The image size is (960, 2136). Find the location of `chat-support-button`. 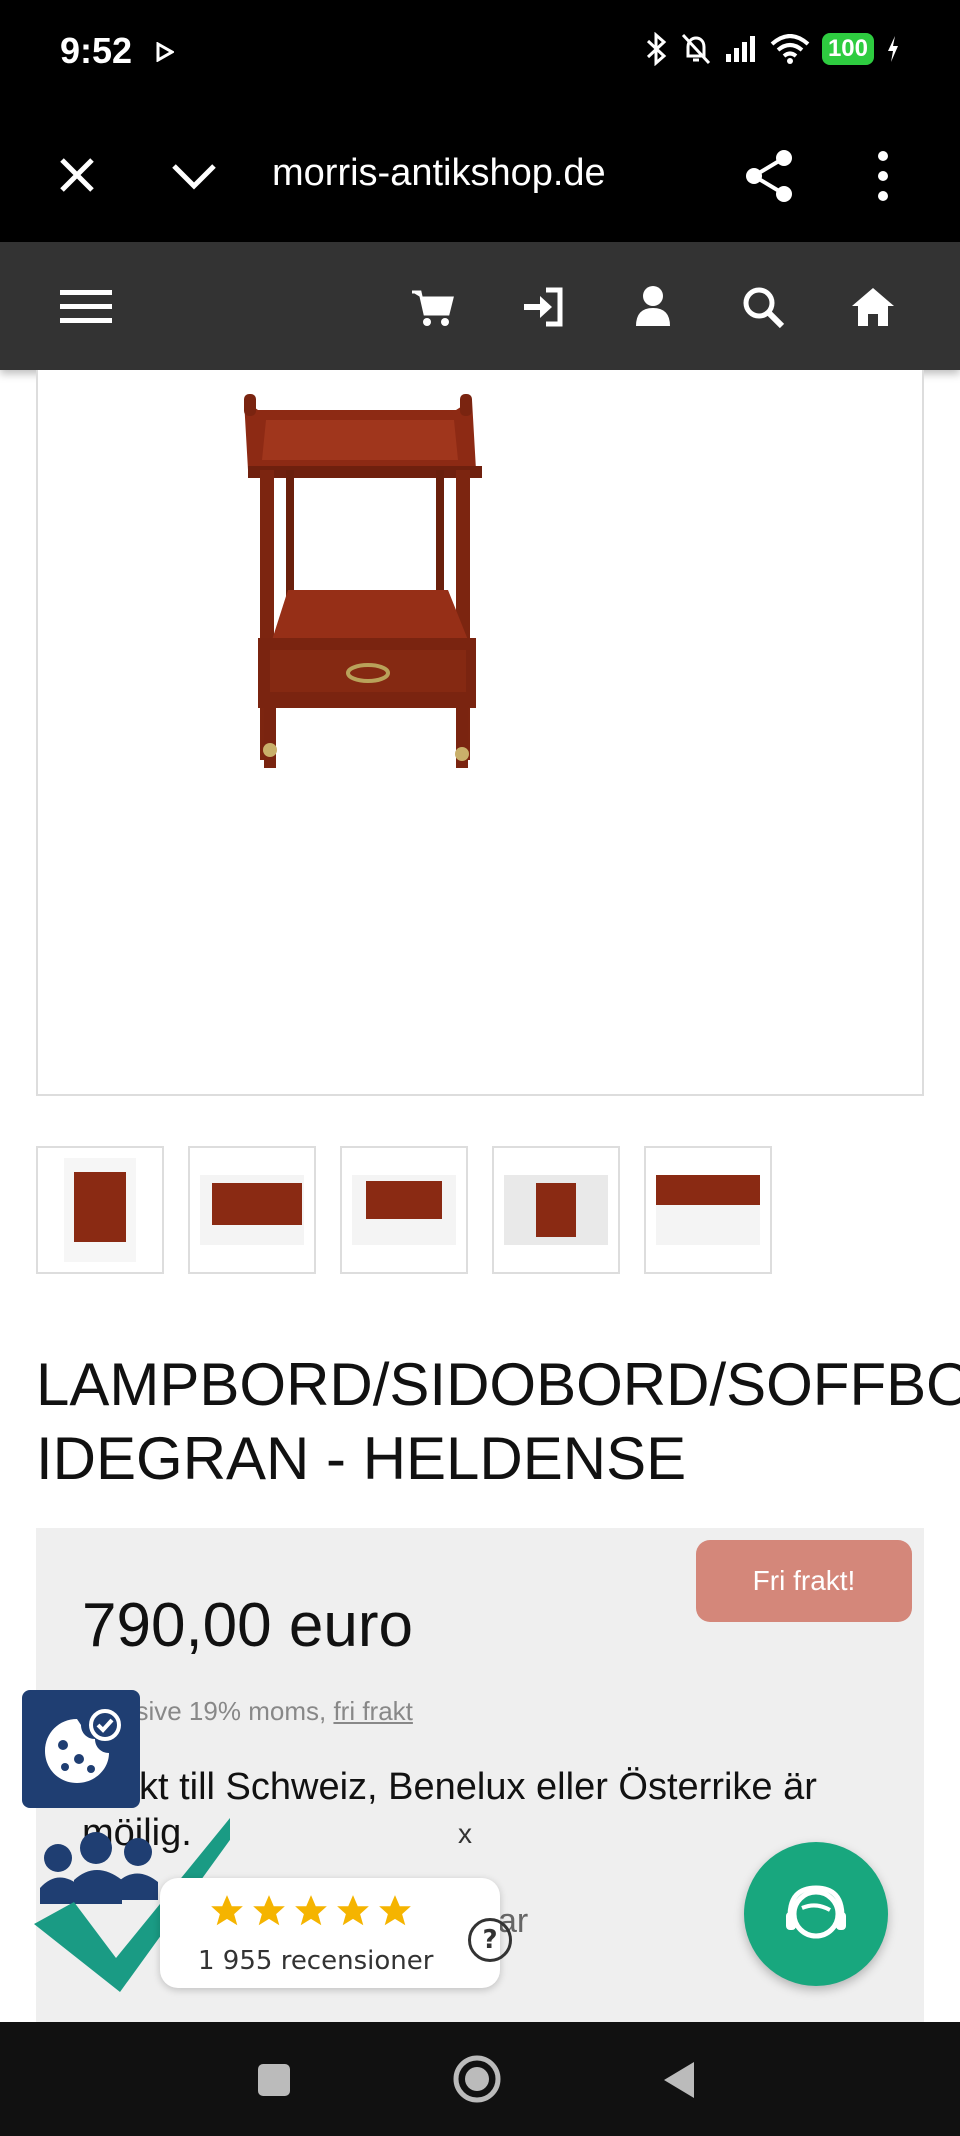

chat-support-button is located at coordinates (816, 1914).